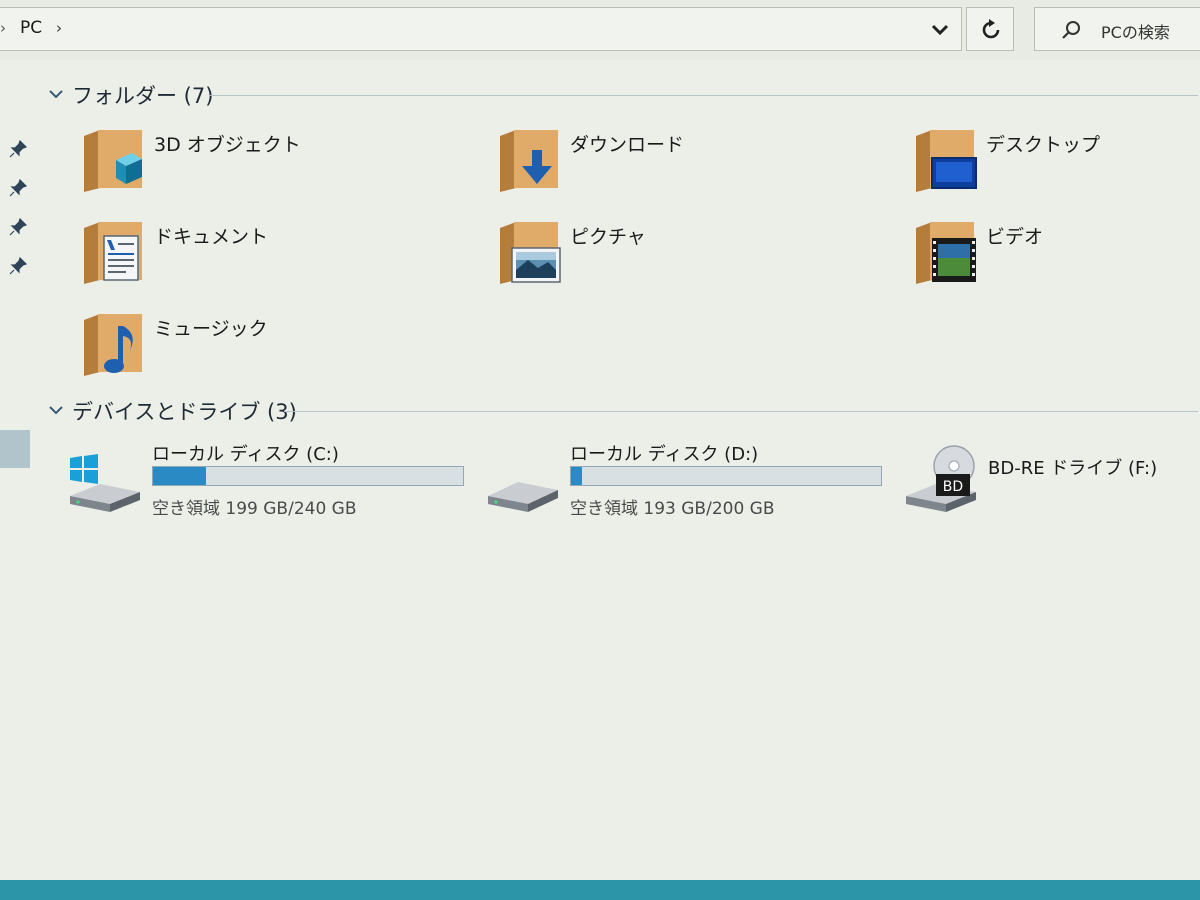 The height and width of the screenshot is (900, 1200). I want to click on folder-videos: ビデオ, so click(1056, 260).